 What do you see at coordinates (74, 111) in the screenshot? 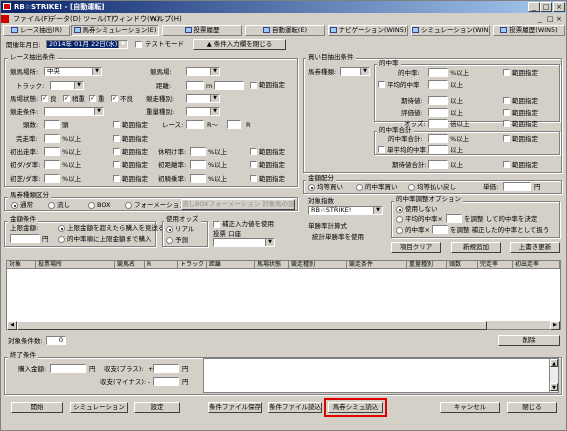
I see `joken-select` at bounding box center [74, 111].